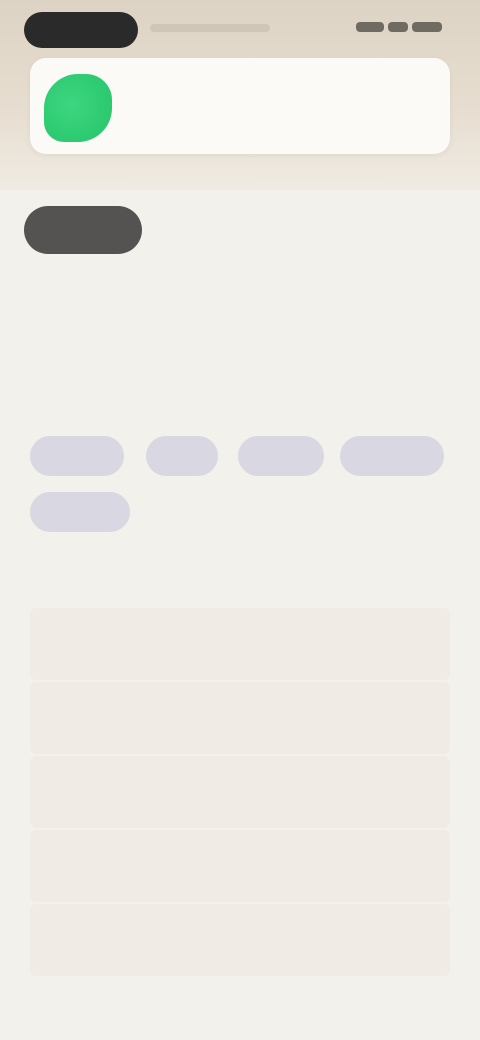 The image size is (480, 1040). Describe the element at coordinates (427, 27) in the screenshot. I see `battery-icon` at that location.